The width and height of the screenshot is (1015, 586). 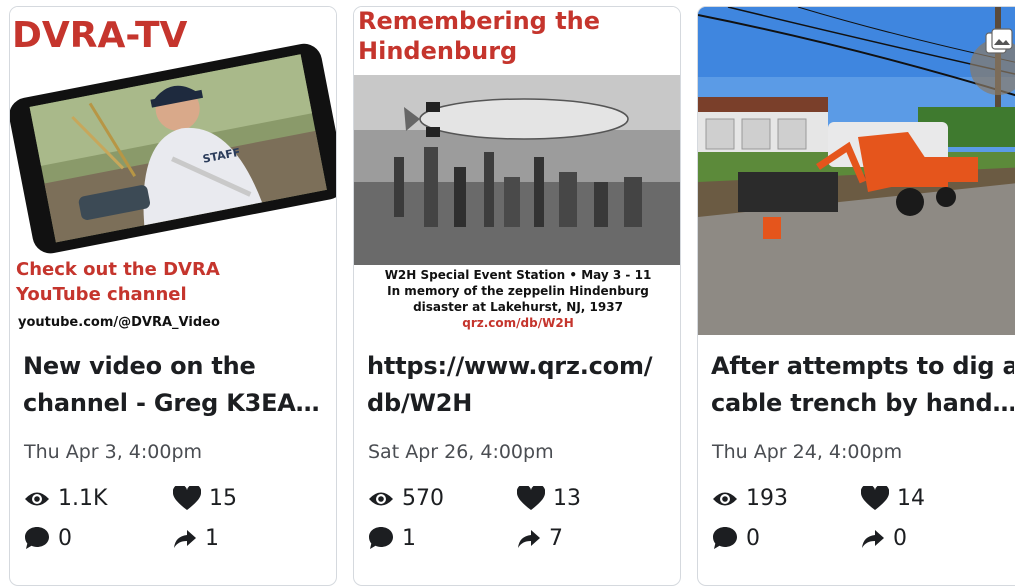 What do you see at coordinates (862, 366) in the screenshot?
I see `headline-line: After attempts to dig a` at bounding box center [862, 366].